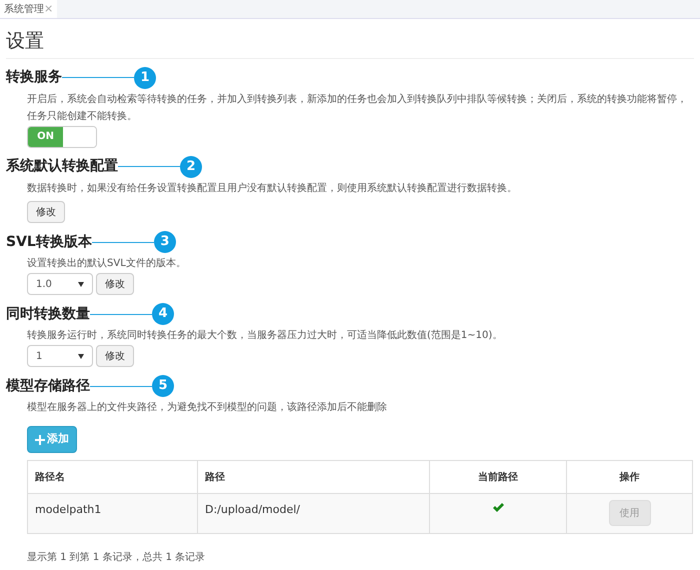 The height and width of the screenshot is (570, 700). What do you see at coordinates (107, 263) in the screenshot?
I see `section-description: 设置转换出的默认SVL文件的版本。` at bounding box center [107, 263].